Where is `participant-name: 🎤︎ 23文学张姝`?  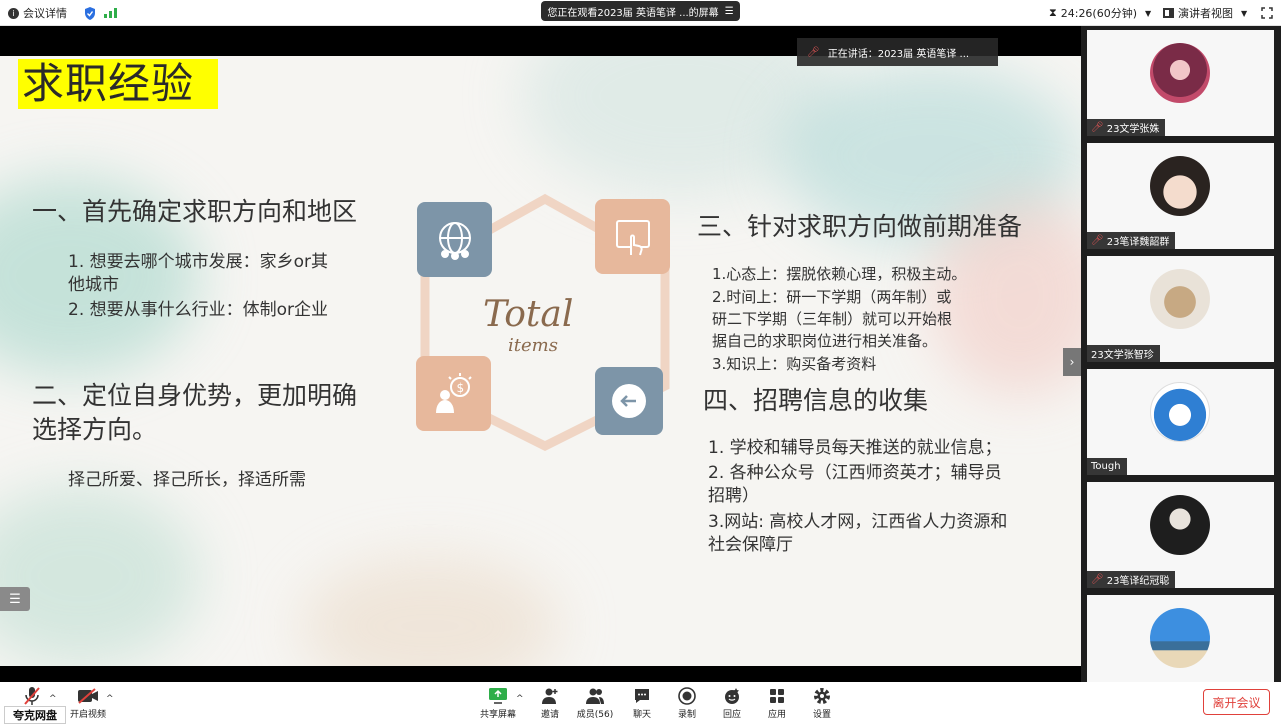
participant-name: 🎤︎ 23文学张姝 is located at coordinates (1126, 127).